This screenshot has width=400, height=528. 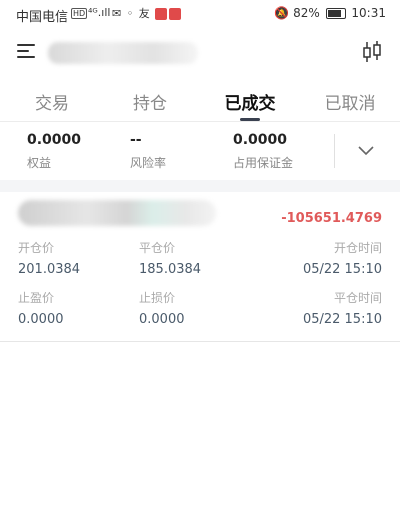 What do you see at coordinates (263, 163) in the screenshot?
I see `margin-label: 占用保证金` at bounding box center [263, 163].